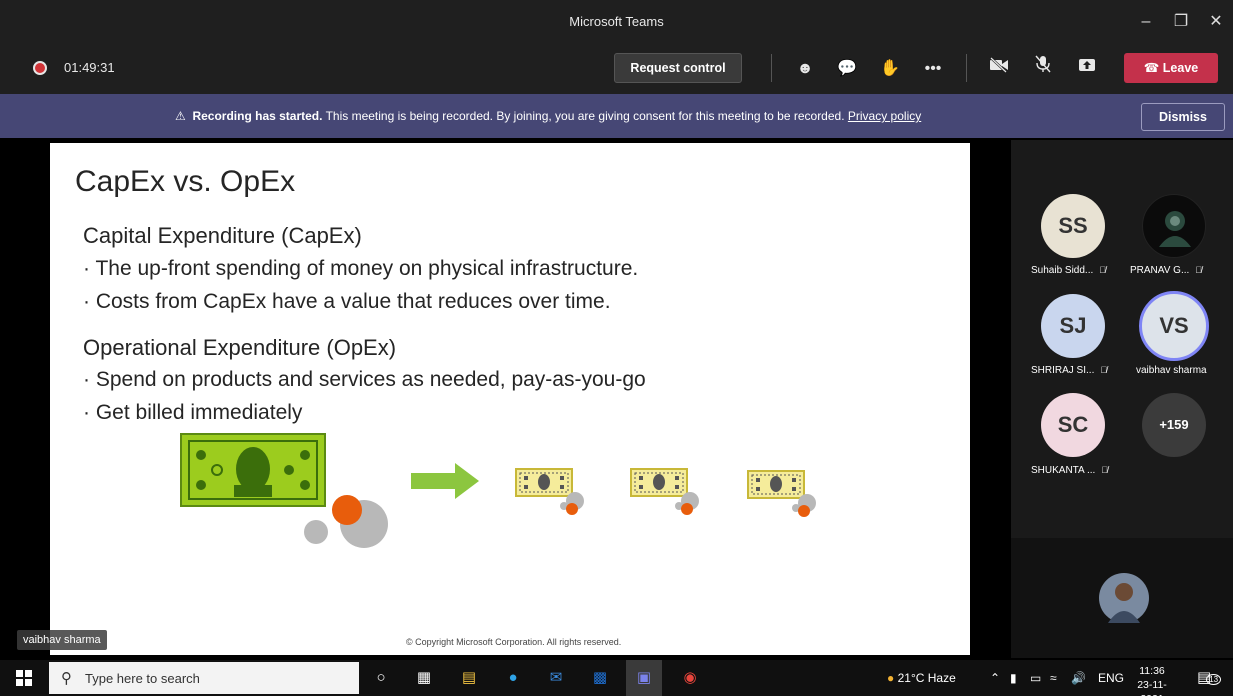  Describe the element at coordinates (284, 490) in the screenshot. I see `capex-bill-illustration` at that location.